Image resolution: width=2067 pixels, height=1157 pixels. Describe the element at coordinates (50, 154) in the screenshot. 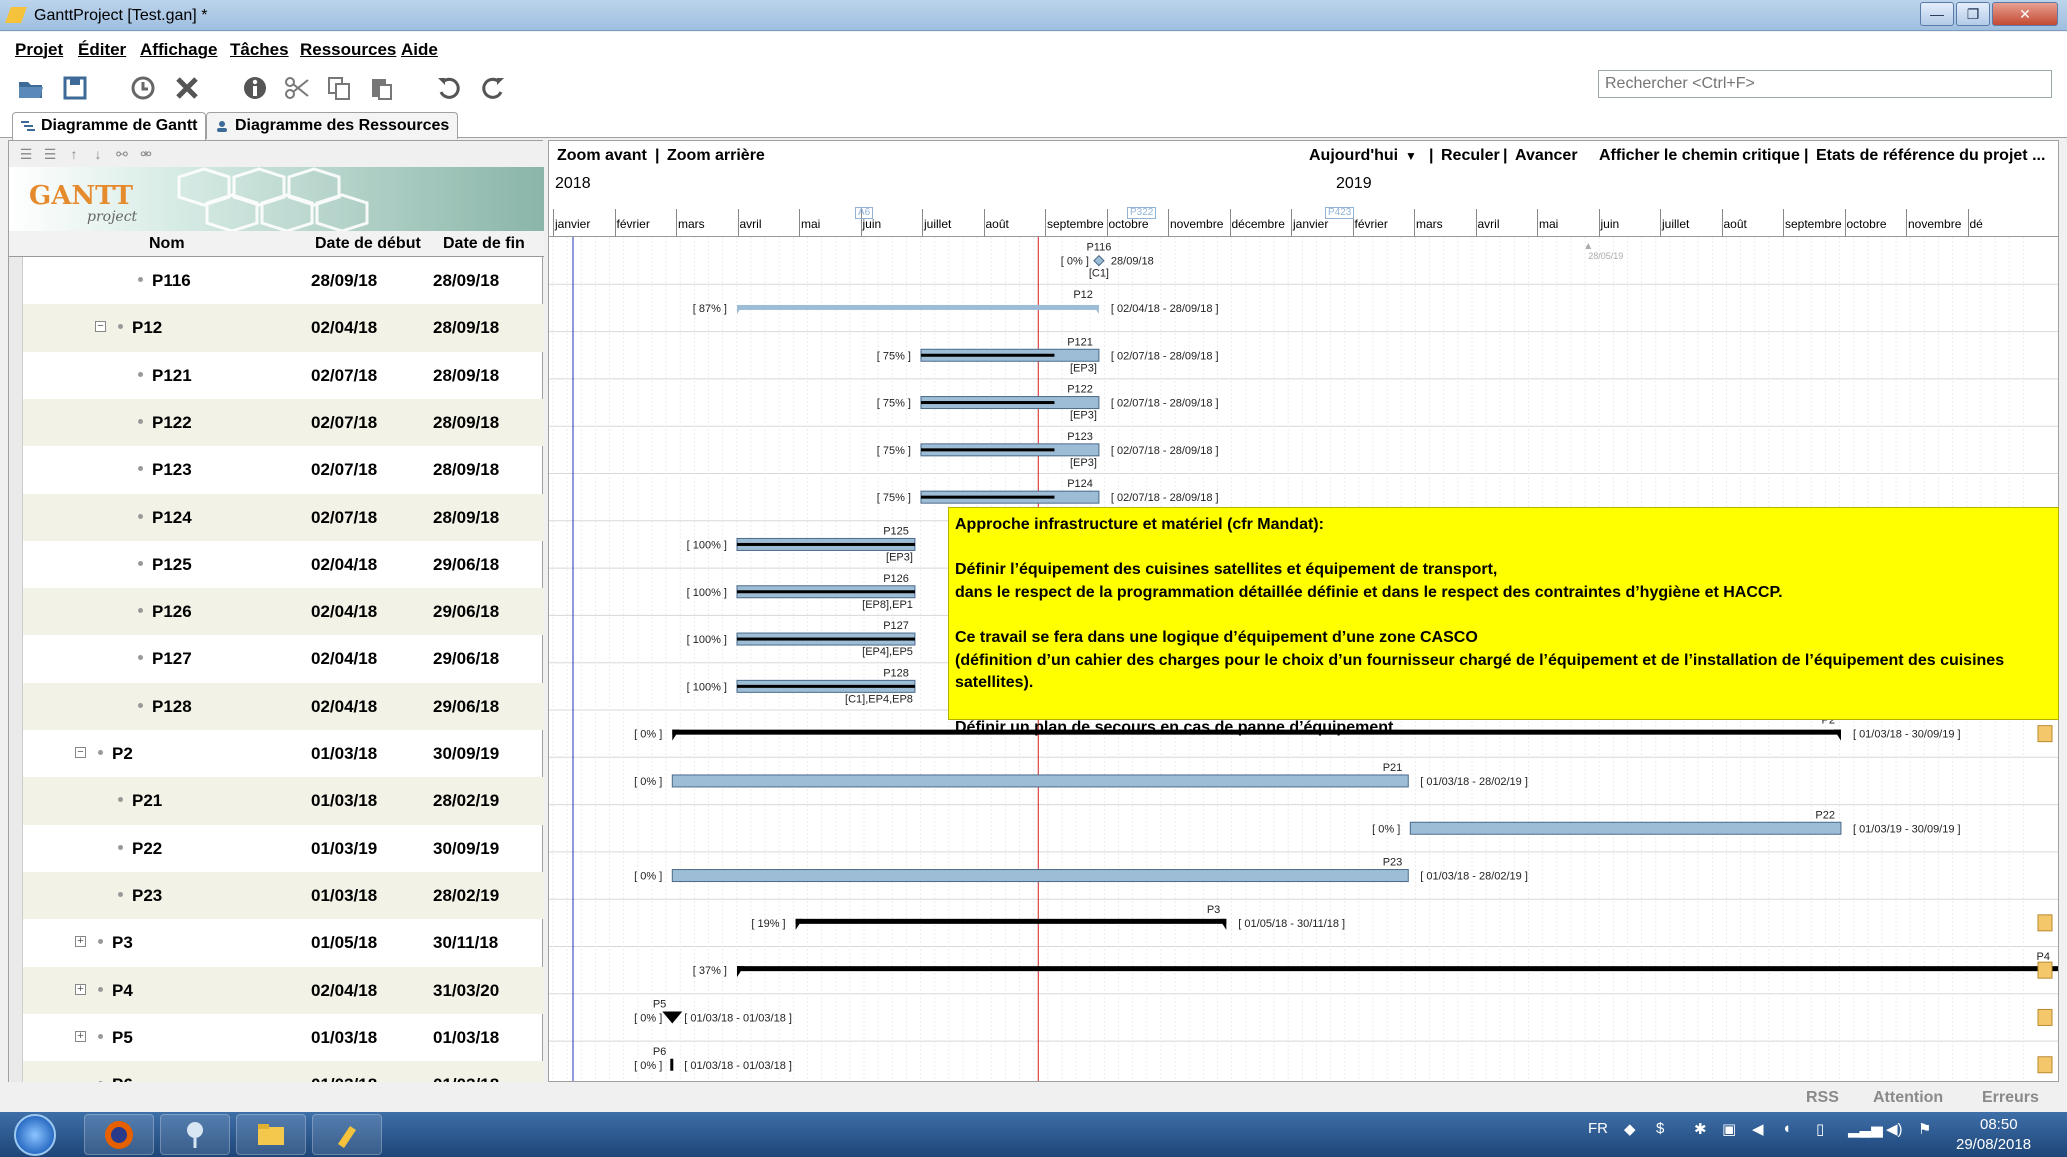

I see `indent-icon: ☰` at that location.